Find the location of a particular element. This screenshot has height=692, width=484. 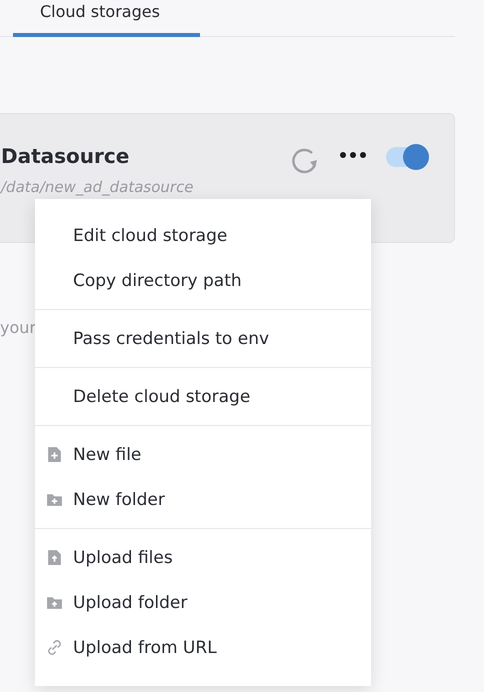

menu-item: Upload from URL is located at coordinates (203, 647).